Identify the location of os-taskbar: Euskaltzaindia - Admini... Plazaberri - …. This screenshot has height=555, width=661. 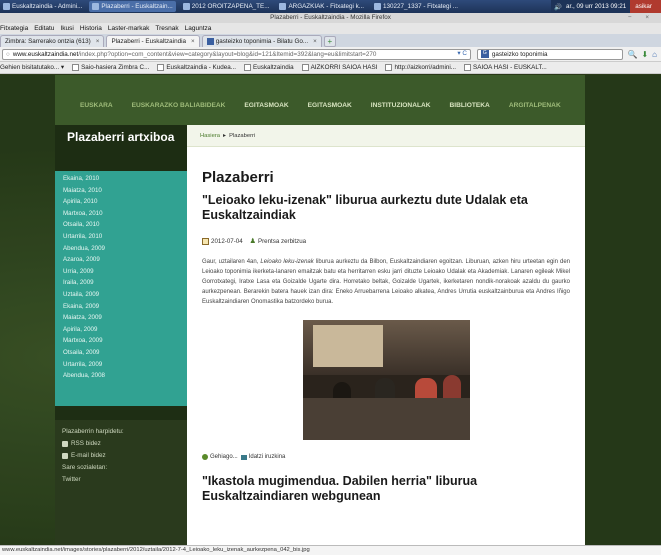
(330, 6).